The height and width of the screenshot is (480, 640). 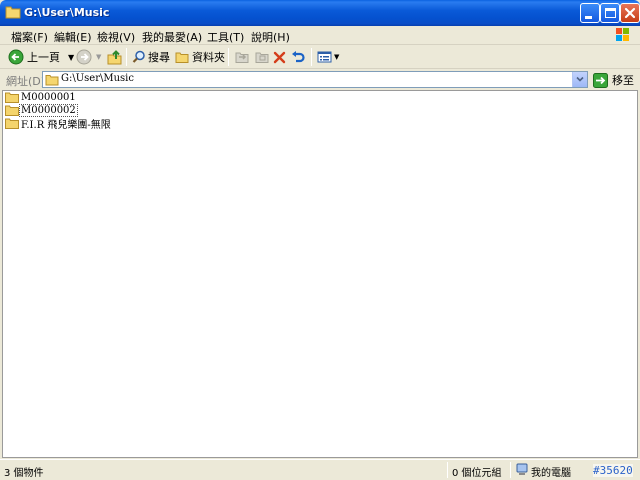 I want to click on forward-button: ▼, so click(x=88, y=57).